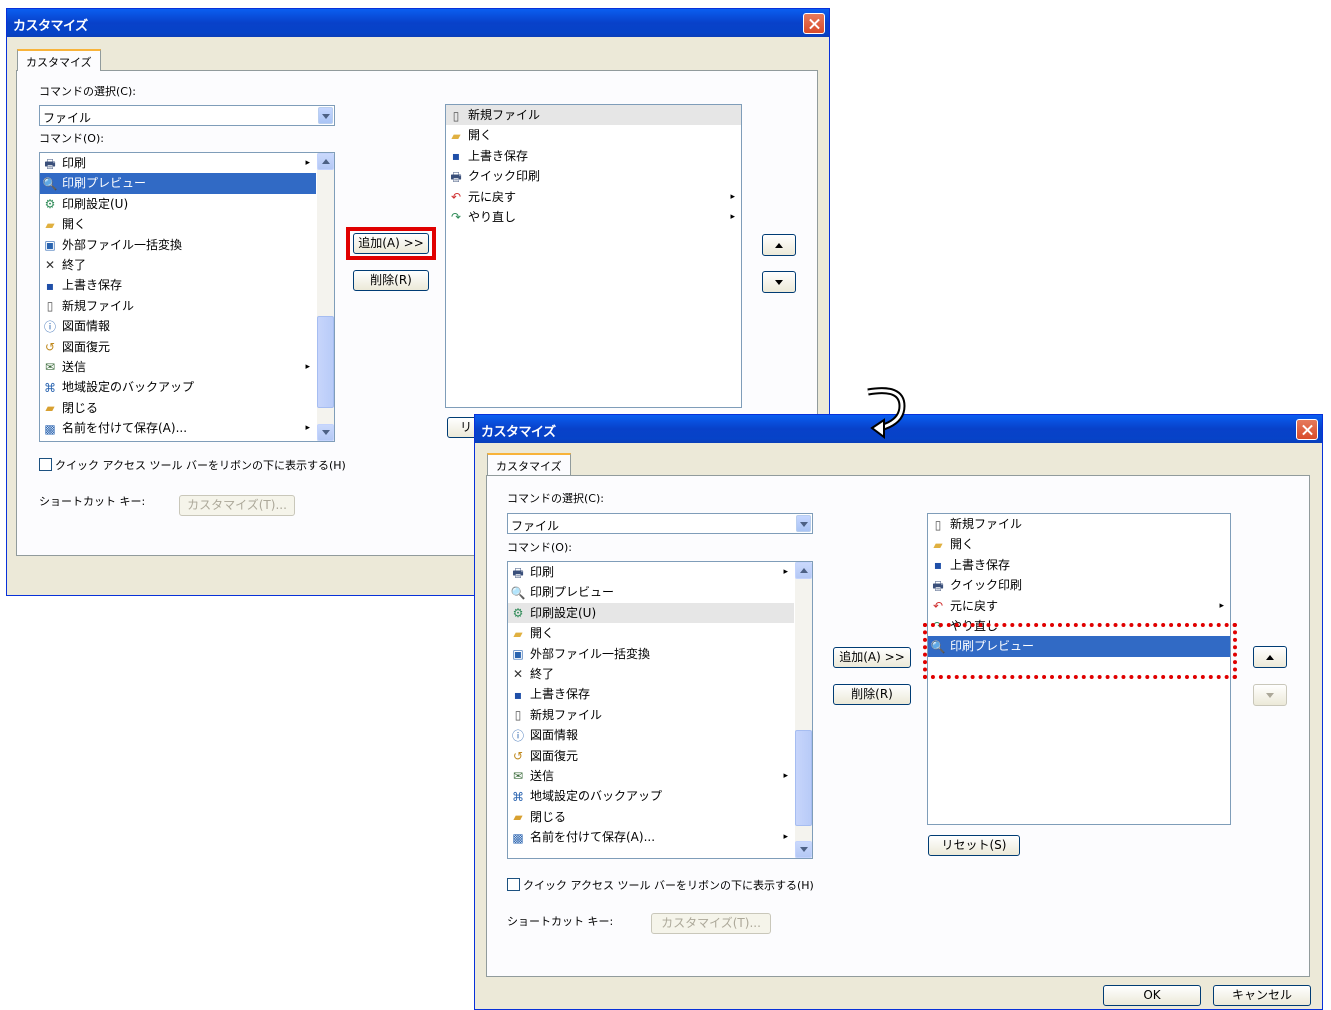 Image resolution: width=1331 pixels, height=1010 pixels. I want to click on print-preview-icon: 🔍, so click(50, 183).